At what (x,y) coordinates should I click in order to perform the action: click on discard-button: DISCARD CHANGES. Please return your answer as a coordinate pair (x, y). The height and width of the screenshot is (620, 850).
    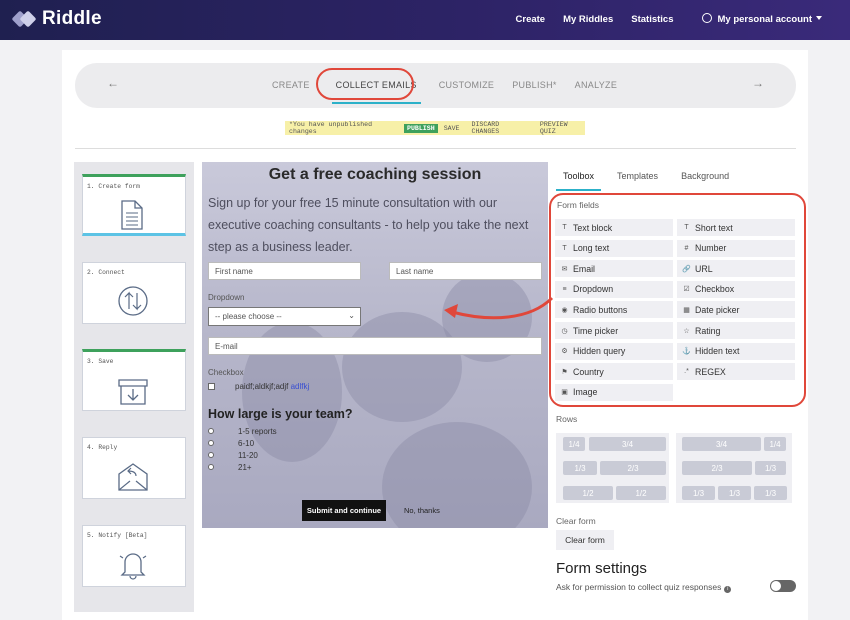
    Looking at the image, I should click on (500, 128).